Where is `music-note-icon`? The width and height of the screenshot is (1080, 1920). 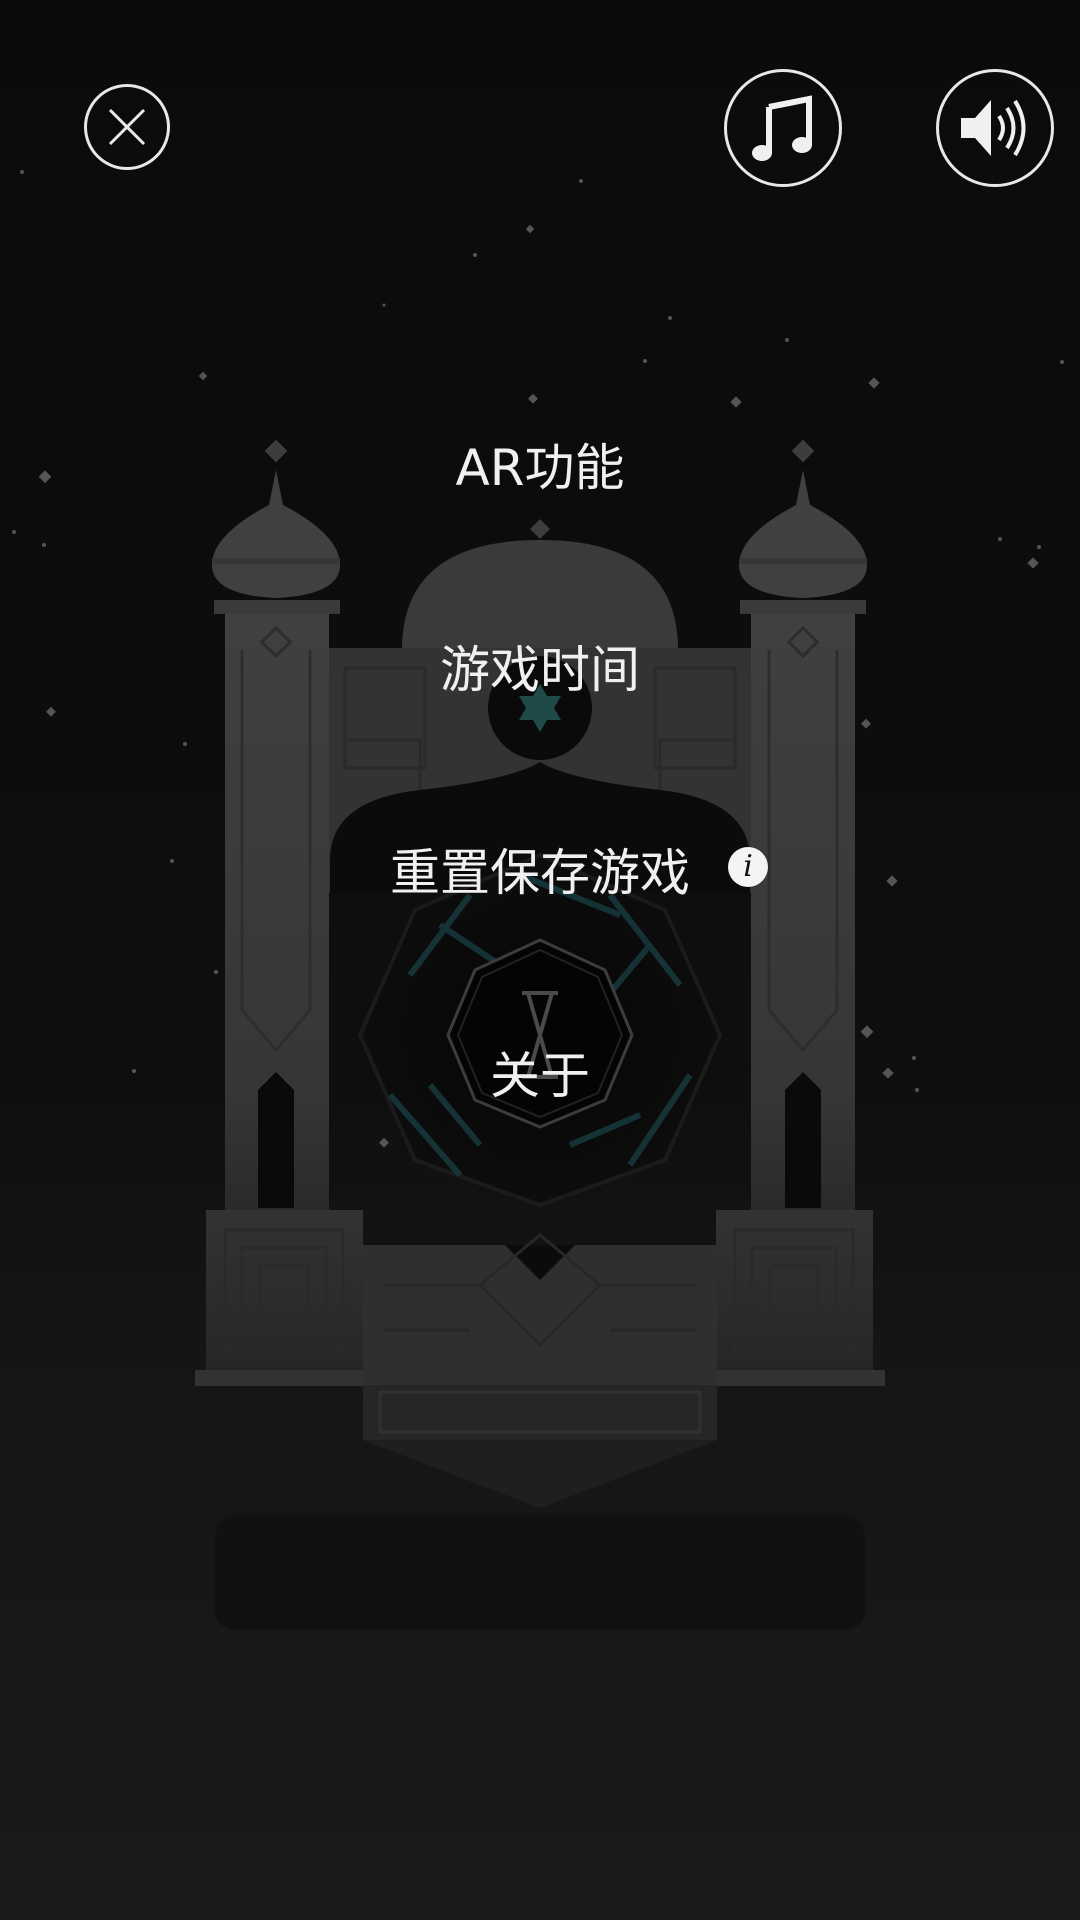 music-note-icon is located at coordinates (782, 128).